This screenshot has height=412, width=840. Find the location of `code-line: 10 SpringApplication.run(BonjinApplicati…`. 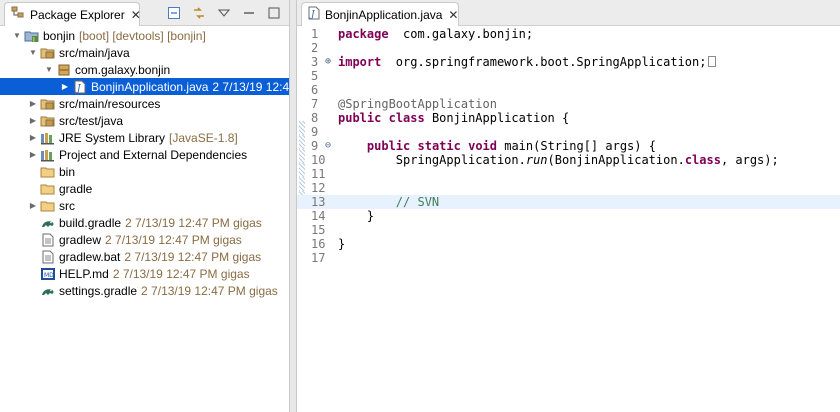

code-line: 10 SpringApplication.run(BonjinApplicati… is located at coordinates (568, 160).